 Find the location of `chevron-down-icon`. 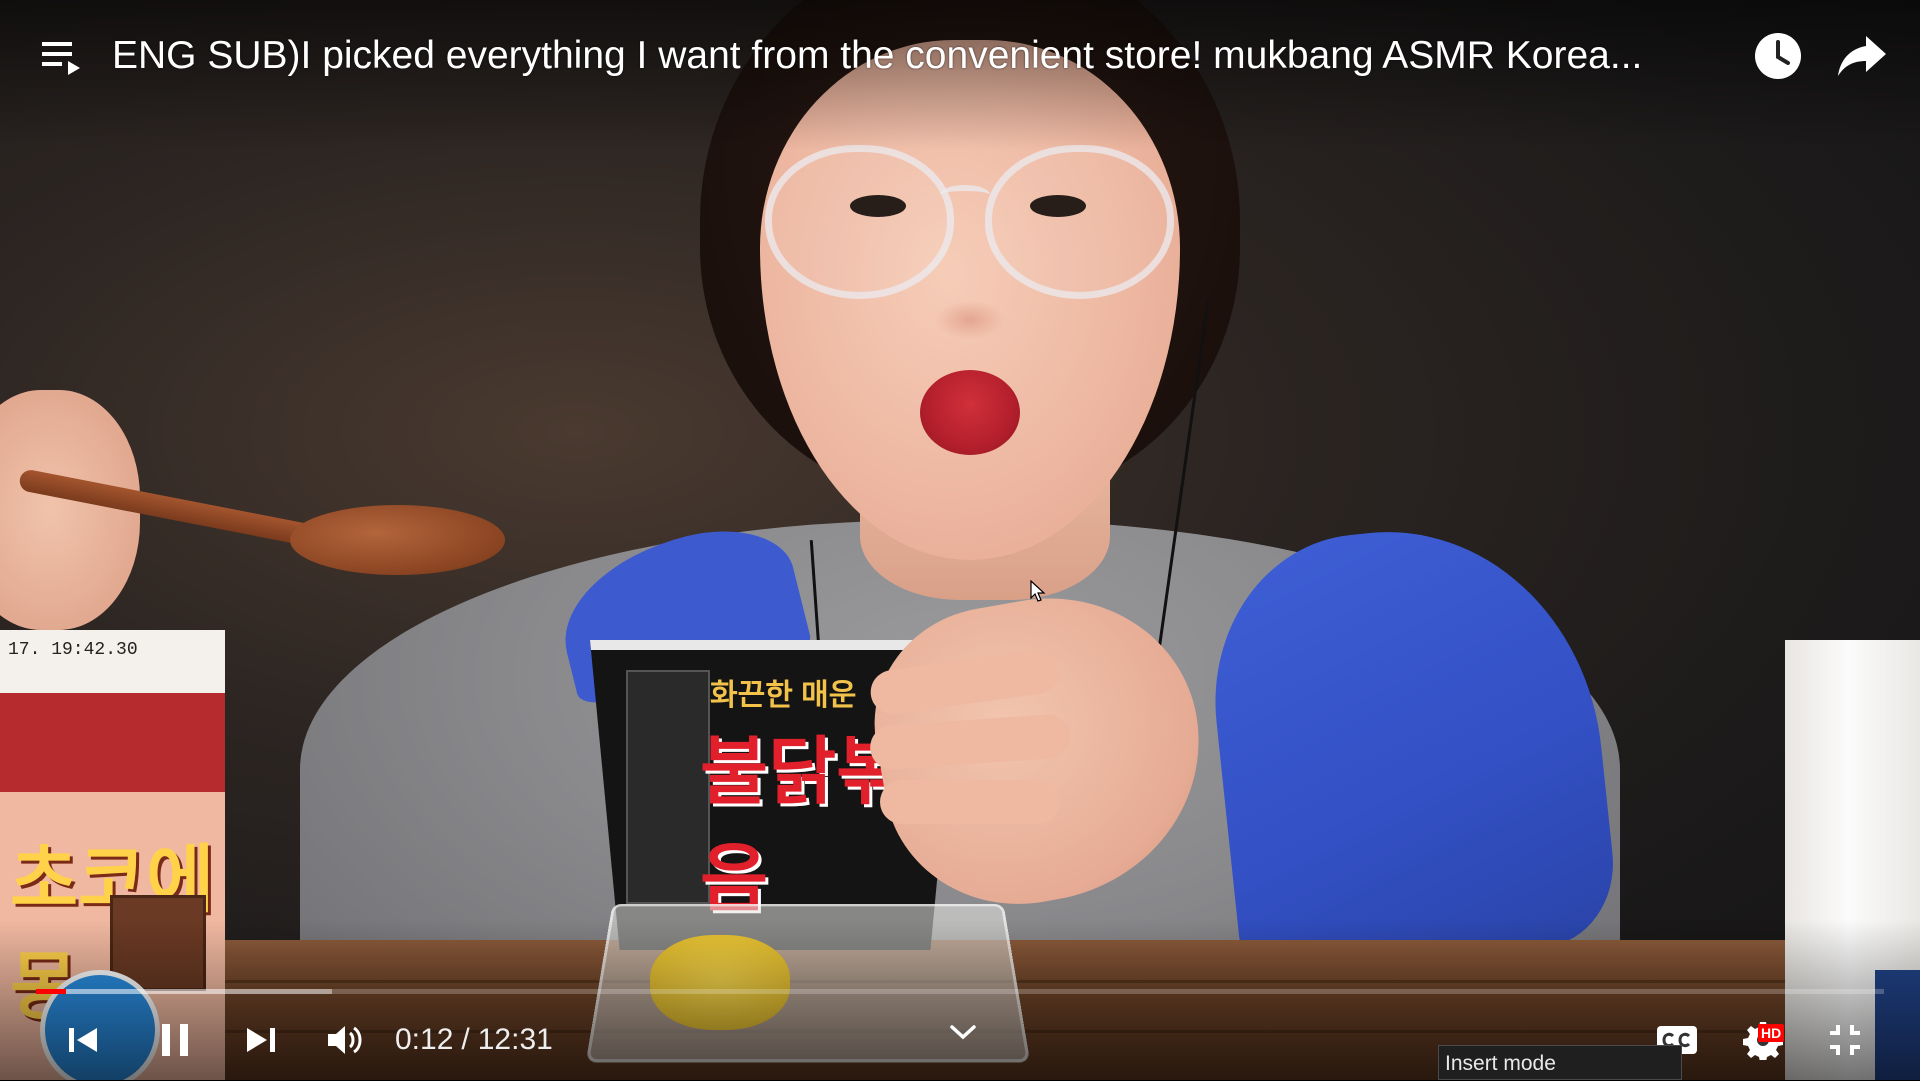

chevron-down-icon is located at coordinates (963, 1032).